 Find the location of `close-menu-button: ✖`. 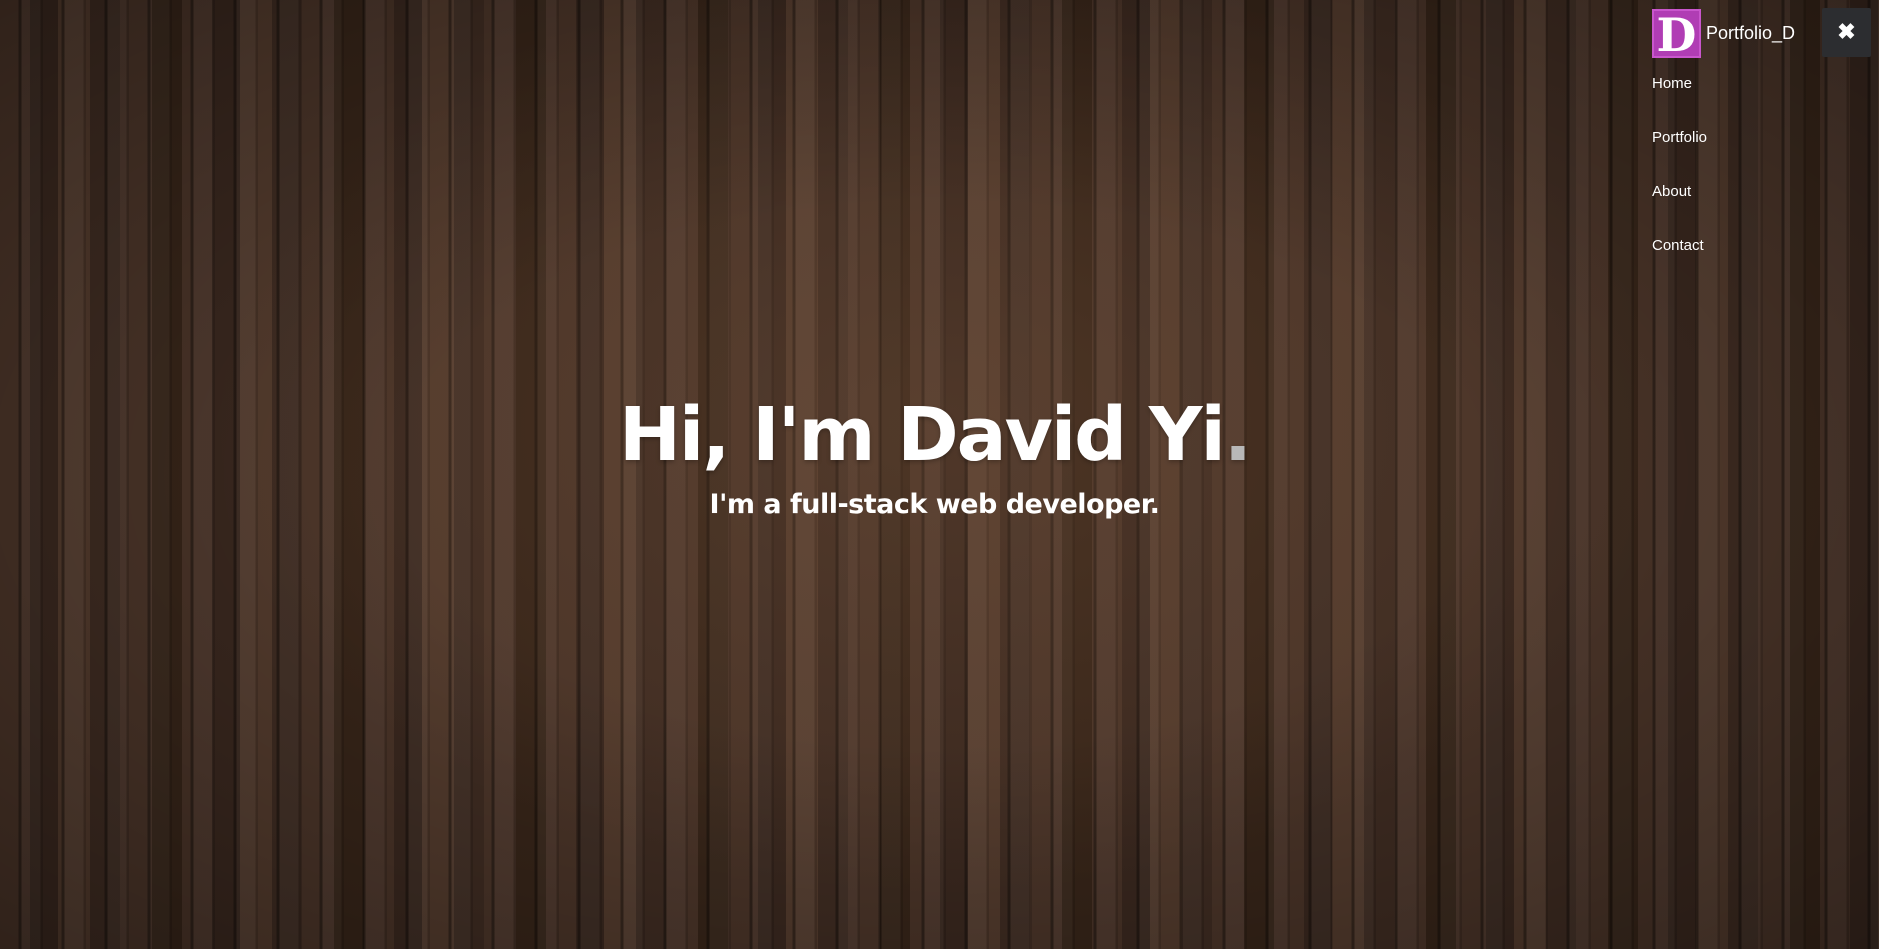

close-menu-button: ✖ is located at coordinates (1846, 32).